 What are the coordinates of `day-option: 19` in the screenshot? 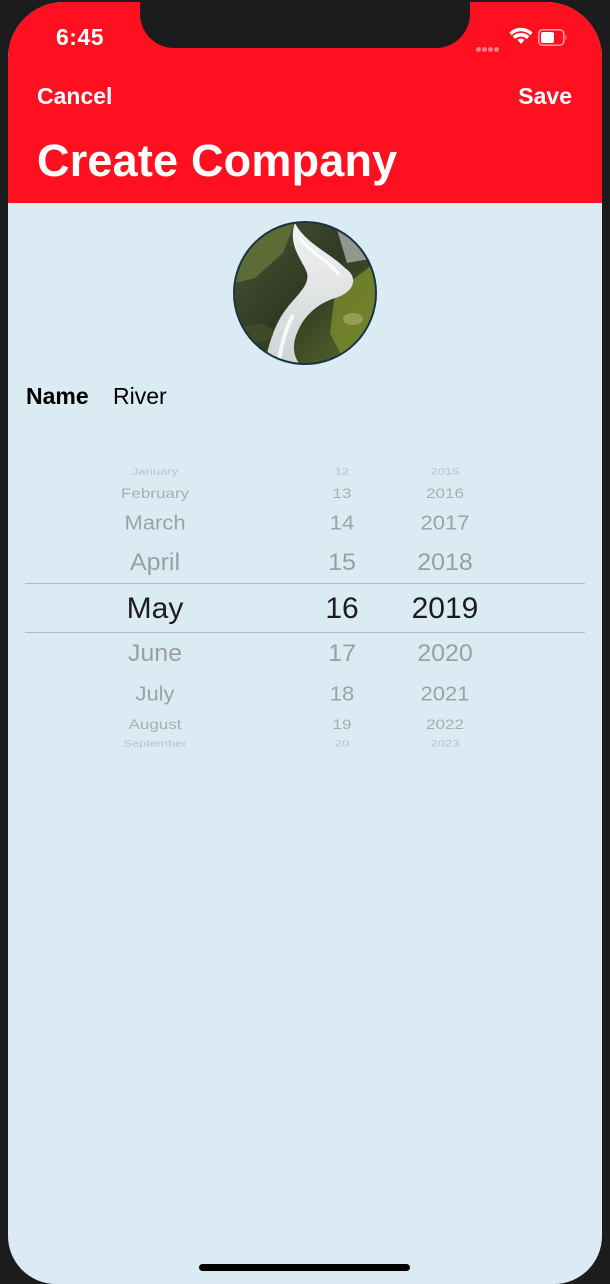 It's located at (342, 725).